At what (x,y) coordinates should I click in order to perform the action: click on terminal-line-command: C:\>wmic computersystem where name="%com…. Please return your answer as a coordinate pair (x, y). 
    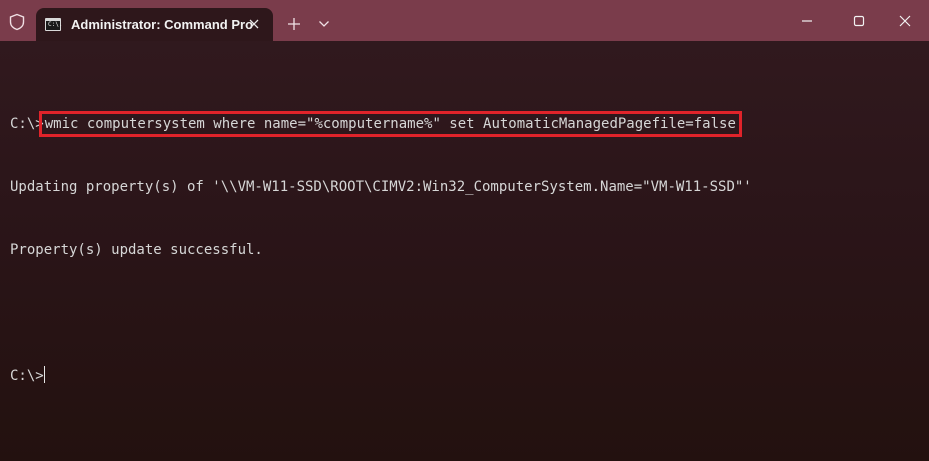
    Looking at the image, I should click on (381, 124).